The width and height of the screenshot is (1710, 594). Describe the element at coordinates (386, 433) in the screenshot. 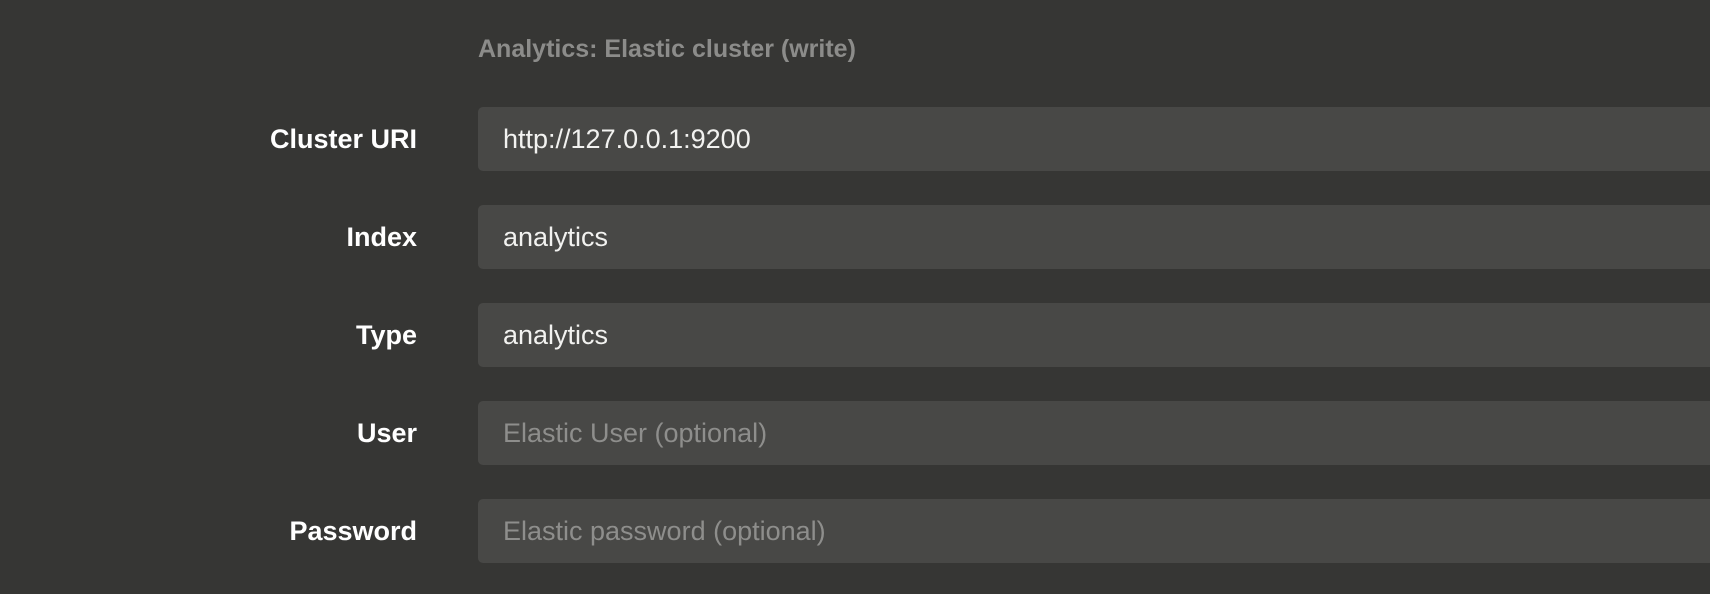

I see `user-label: User` at that location.